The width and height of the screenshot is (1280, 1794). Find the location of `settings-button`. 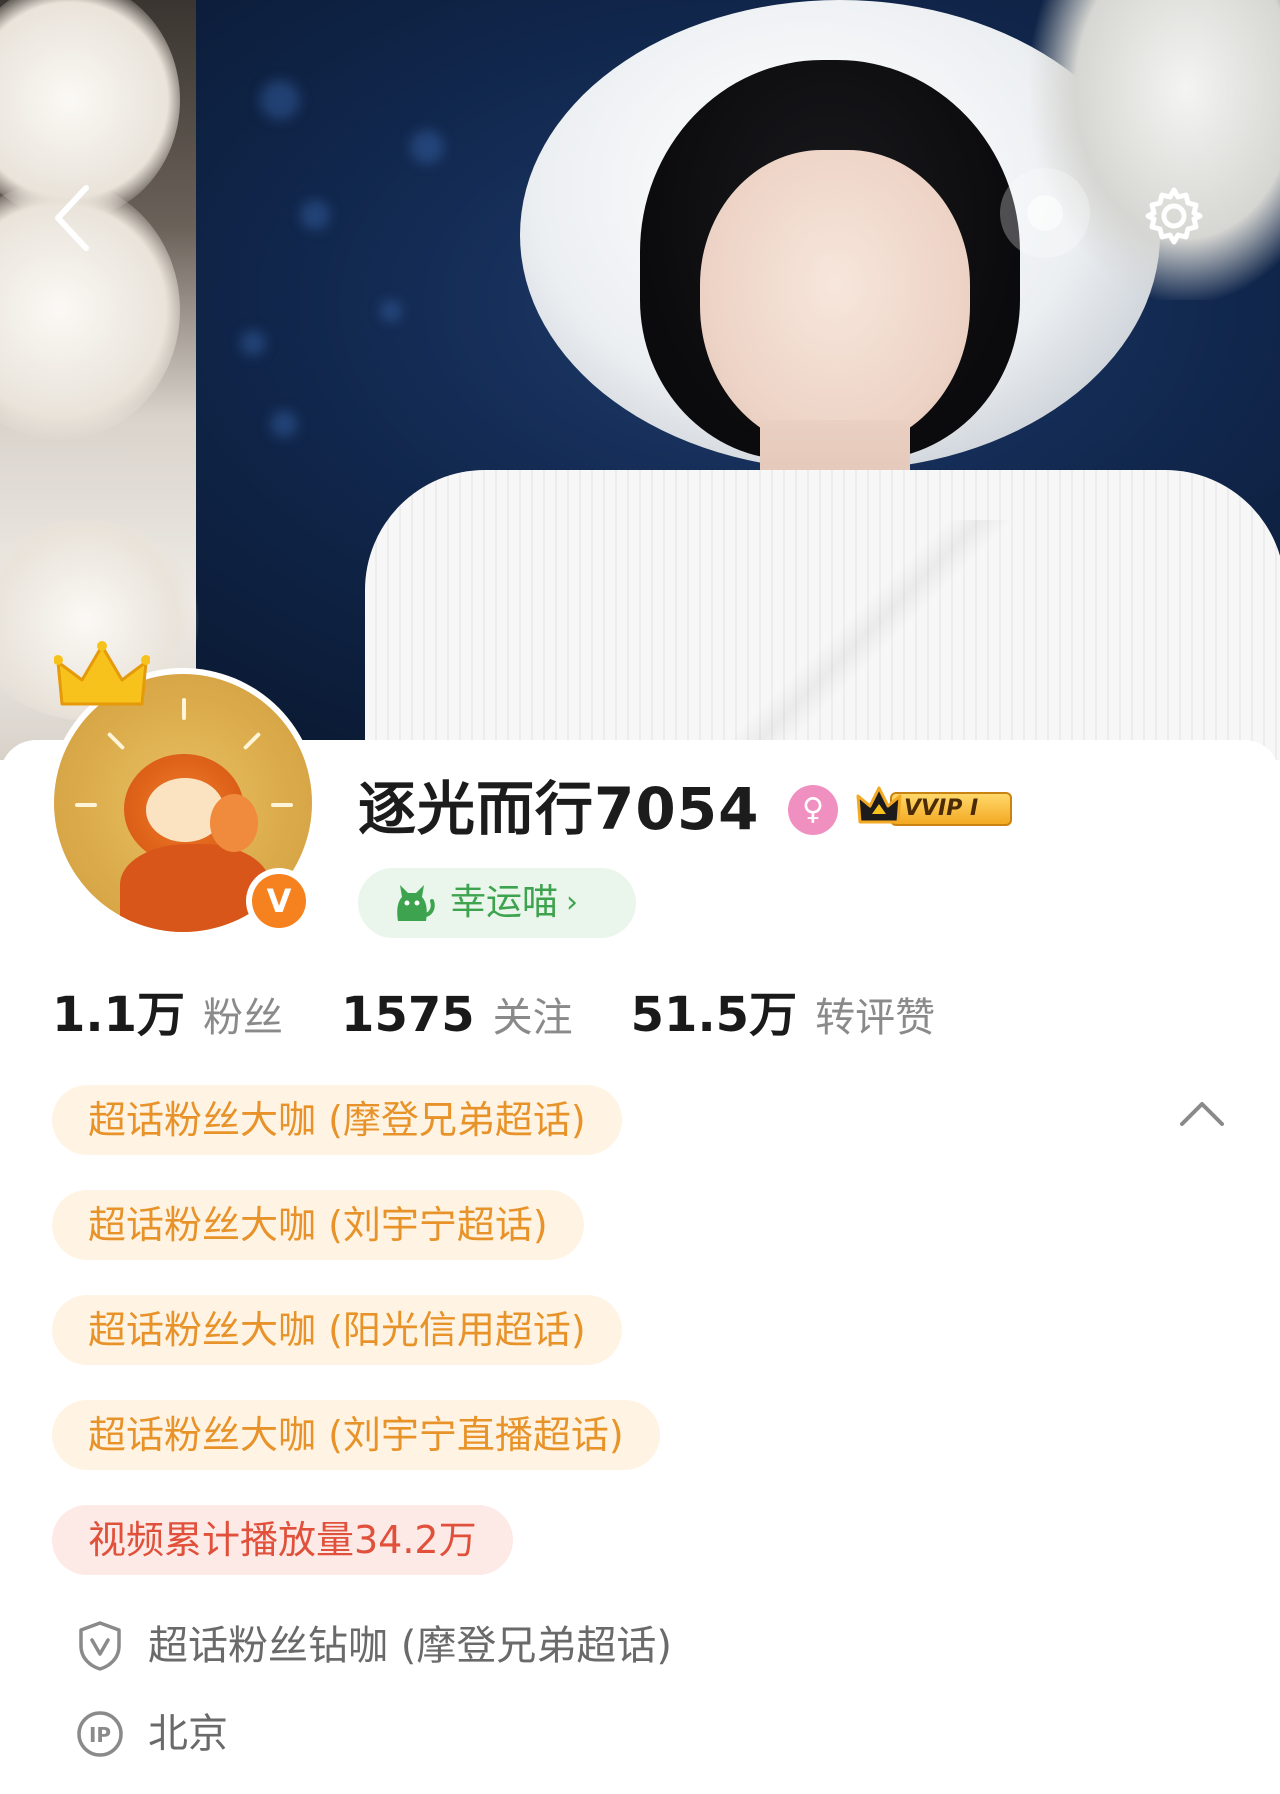

settings-button is located at coordinates (1174, 216).